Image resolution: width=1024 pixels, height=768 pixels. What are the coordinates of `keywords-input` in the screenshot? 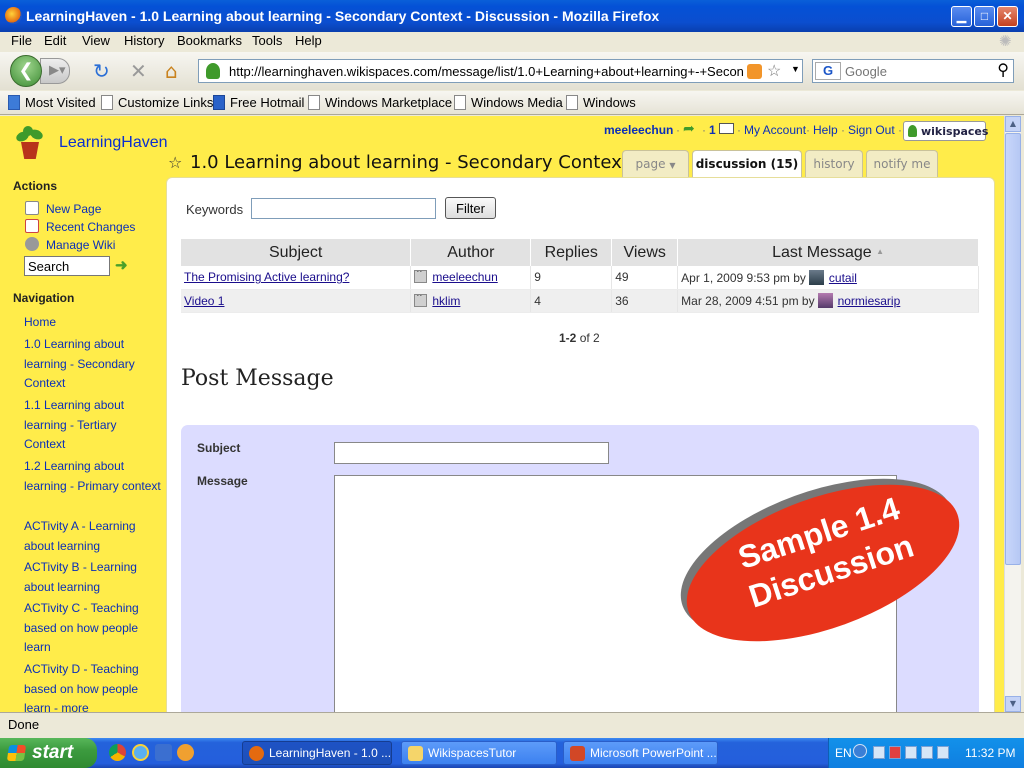 It's located at (343, 208).